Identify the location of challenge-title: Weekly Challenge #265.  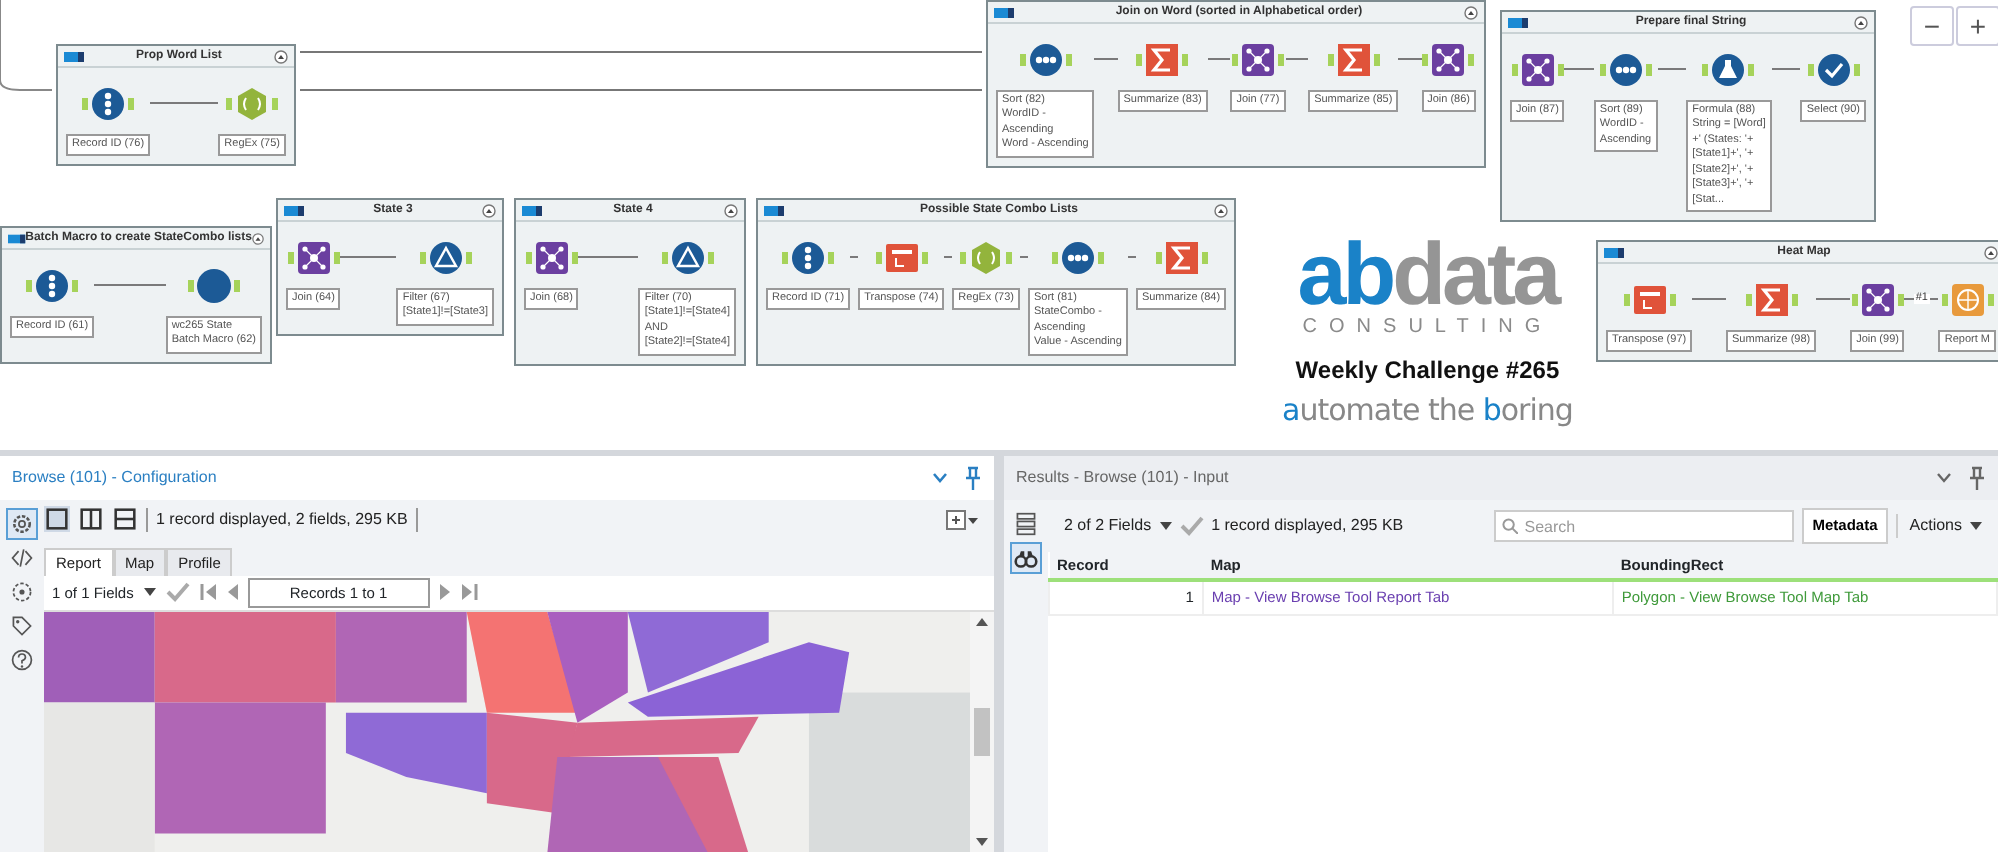
(1427, 371).